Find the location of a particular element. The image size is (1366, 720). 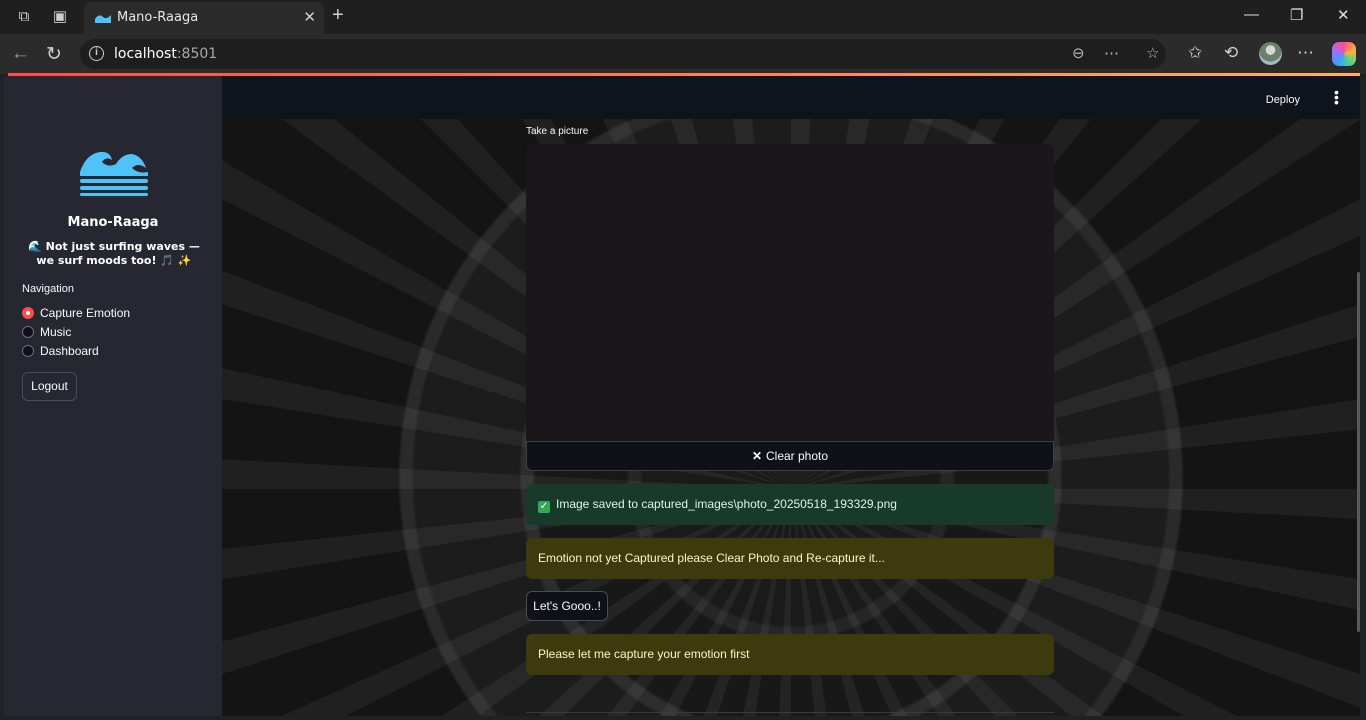

clear-photo-button: ✕ Clear photo is located at coordinates (790, 456).